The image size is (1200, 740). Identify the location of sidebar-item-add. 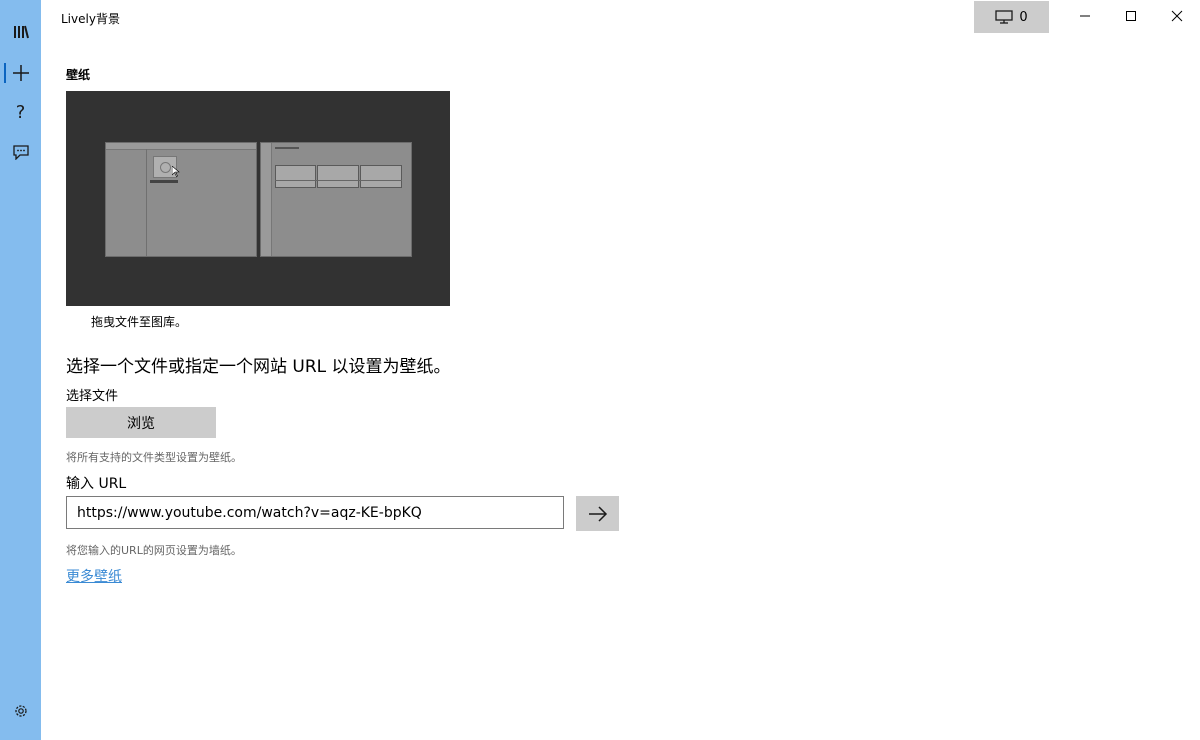
(20, 73).